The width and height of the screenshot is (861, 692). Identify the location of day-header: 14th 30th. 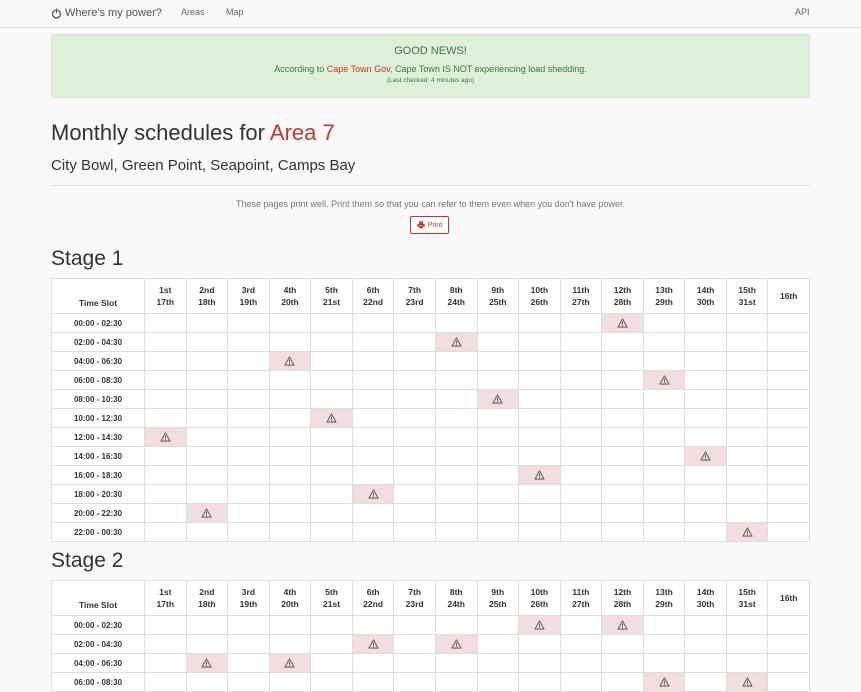
(705, 598).